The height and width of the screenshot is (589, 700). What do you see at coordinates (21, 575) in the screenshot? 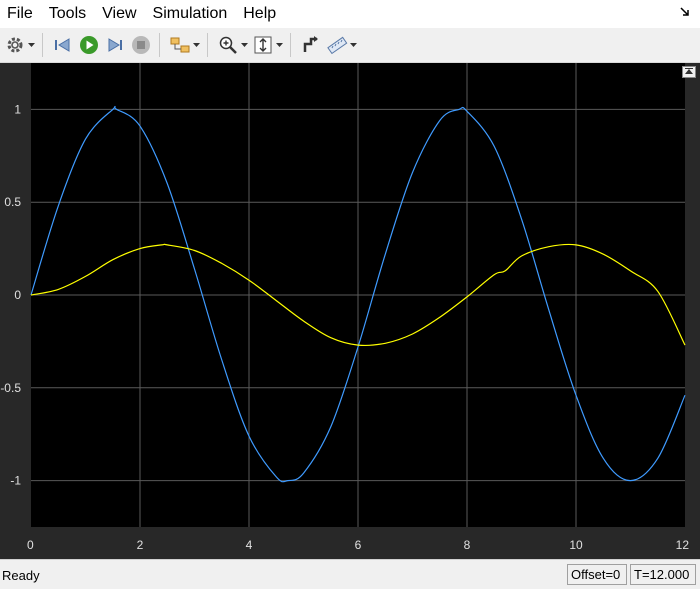
I see `status-state: Ready` at bounding box center [21, 575].